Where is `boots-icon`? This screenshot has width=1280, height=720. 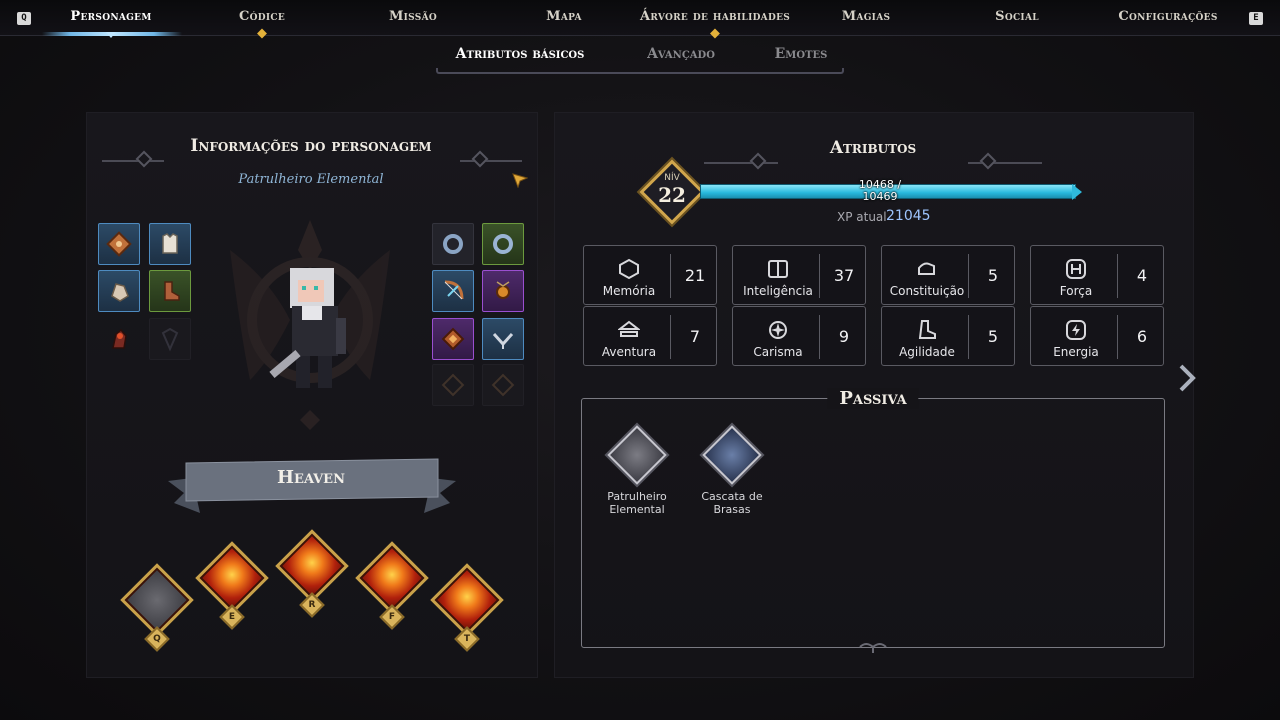
boots-icon is located at coordinates (172, 291).